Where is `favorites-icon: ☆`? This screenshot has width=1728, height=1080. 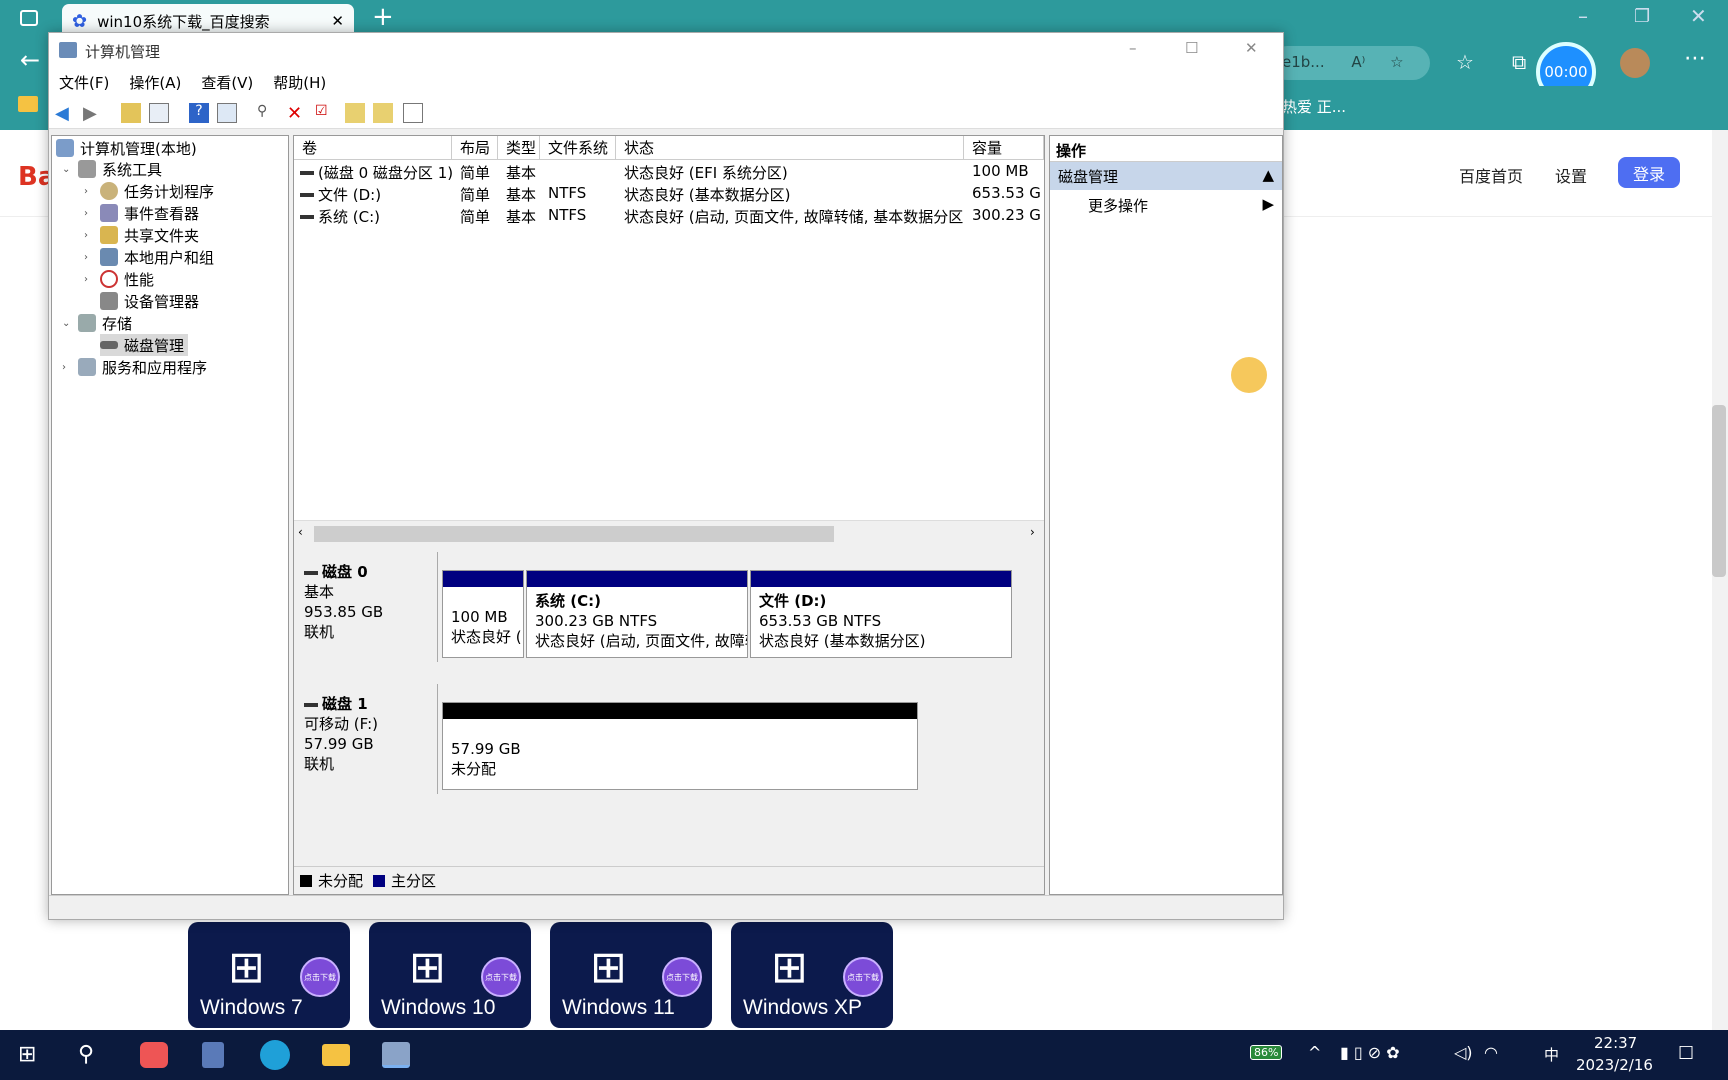 favorites-icon: ☆ is located at coordinates (1465, 62).